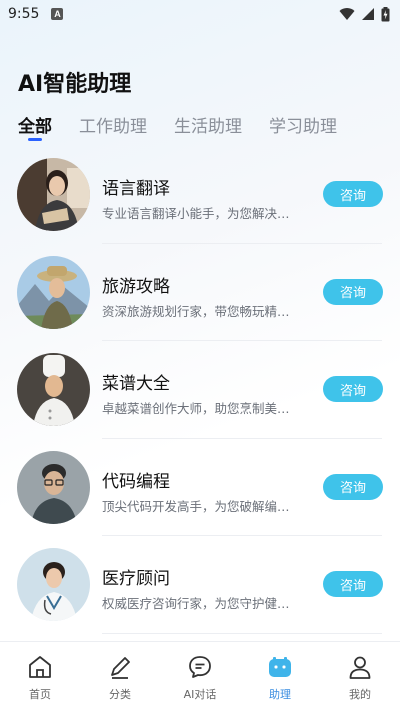  What do you see at coordinates (200, 585) in the screenshot?
I see `list-item: 医疗顾问 权威医疗咨询行家，为您守护健… 咨询` at bounding box center [200, 585].